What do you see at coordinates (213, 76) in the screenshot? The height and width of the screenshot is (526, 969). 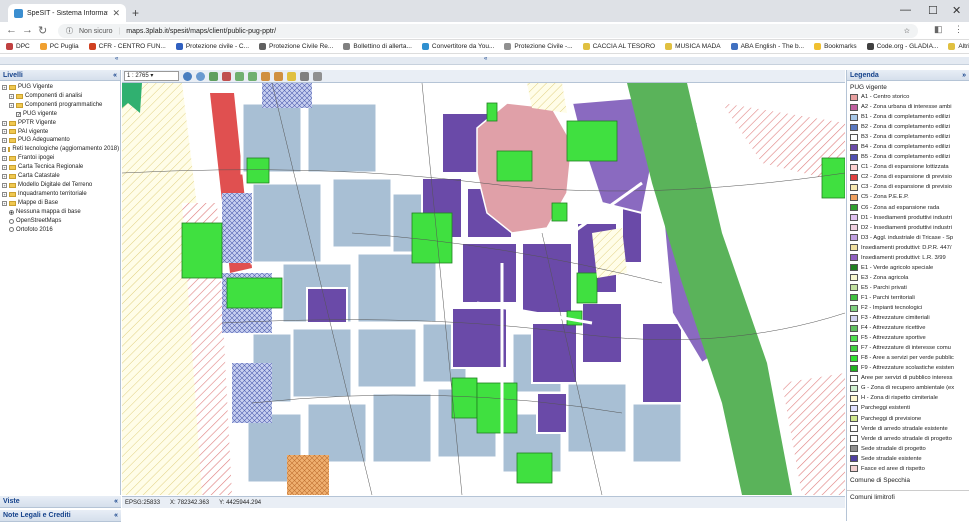 I see `zoom-in-icon` at bounding box center [213, 76].